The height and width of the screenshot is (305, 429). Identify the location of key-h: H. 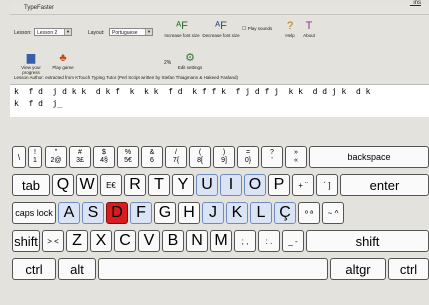
(189, 213).